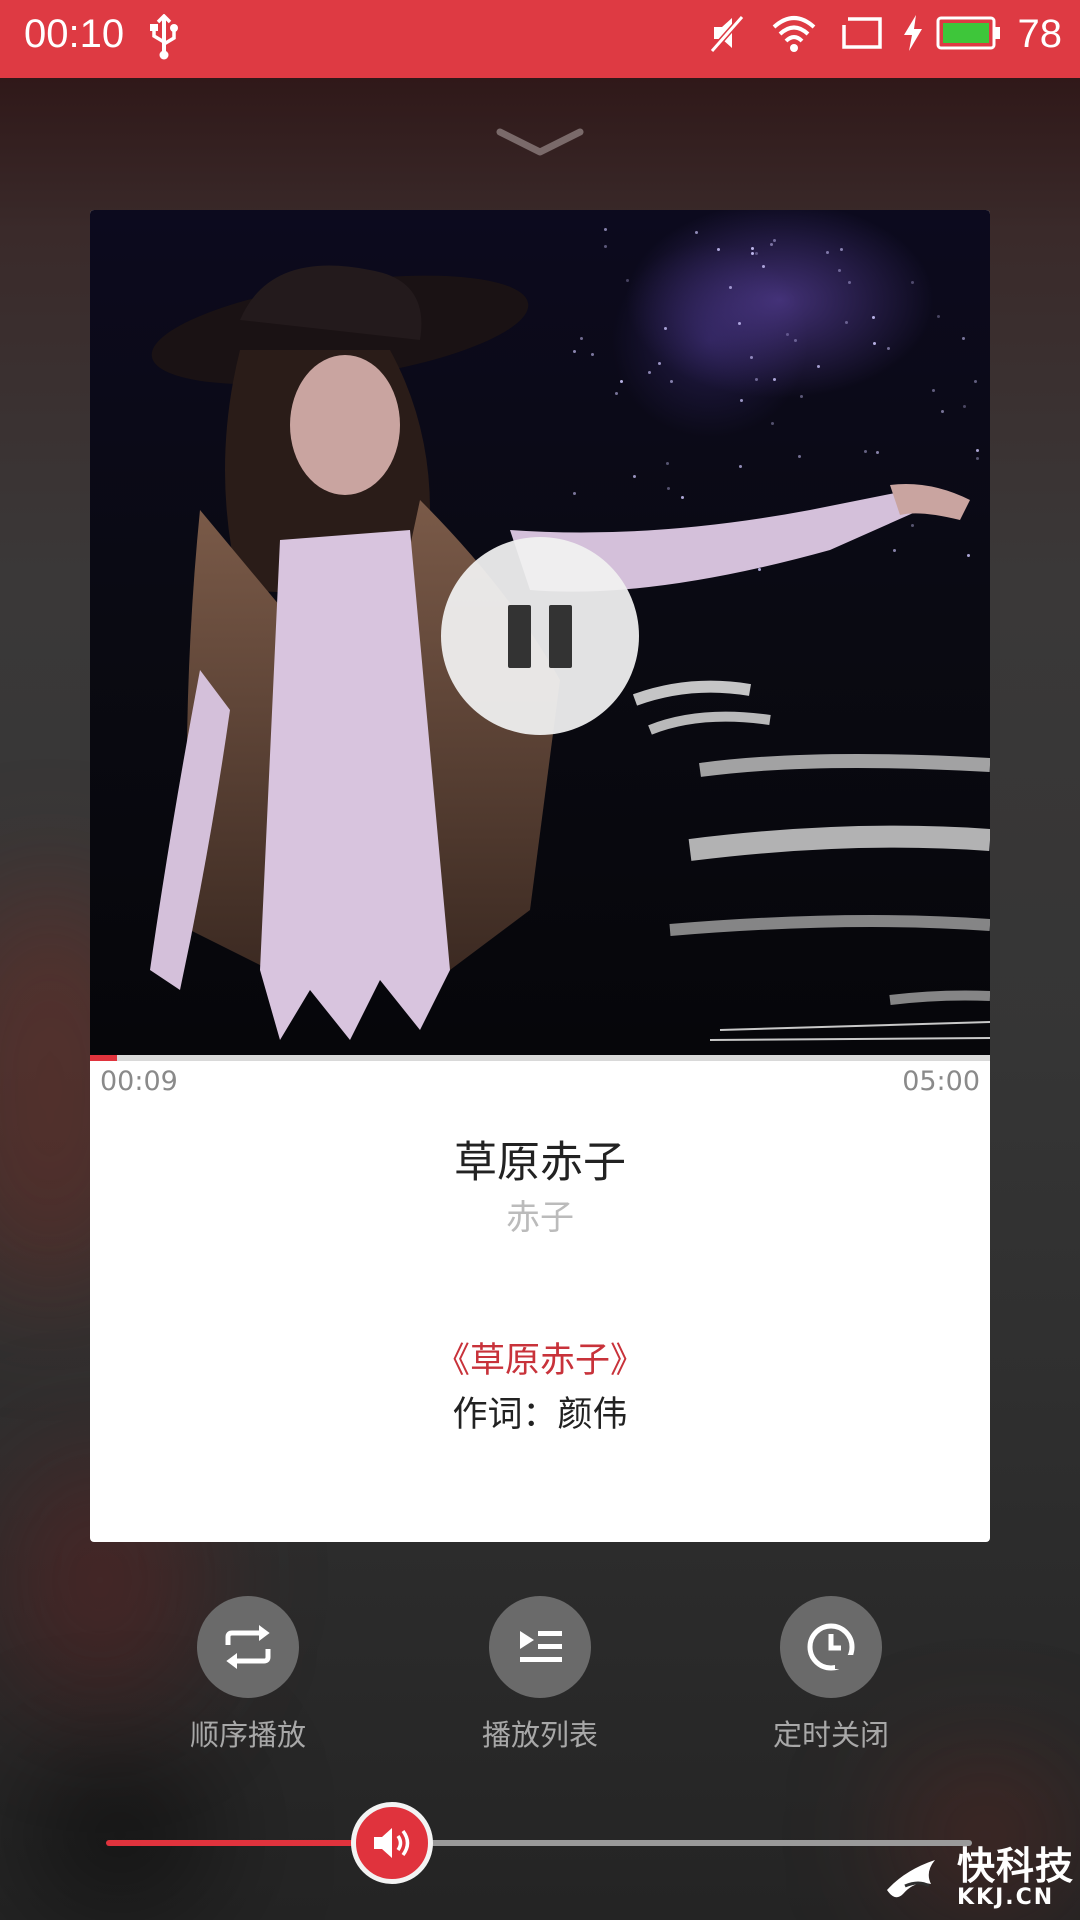 The image size is (1080, 1920). I want to click on screen-cast-icon, so click(862, 35).